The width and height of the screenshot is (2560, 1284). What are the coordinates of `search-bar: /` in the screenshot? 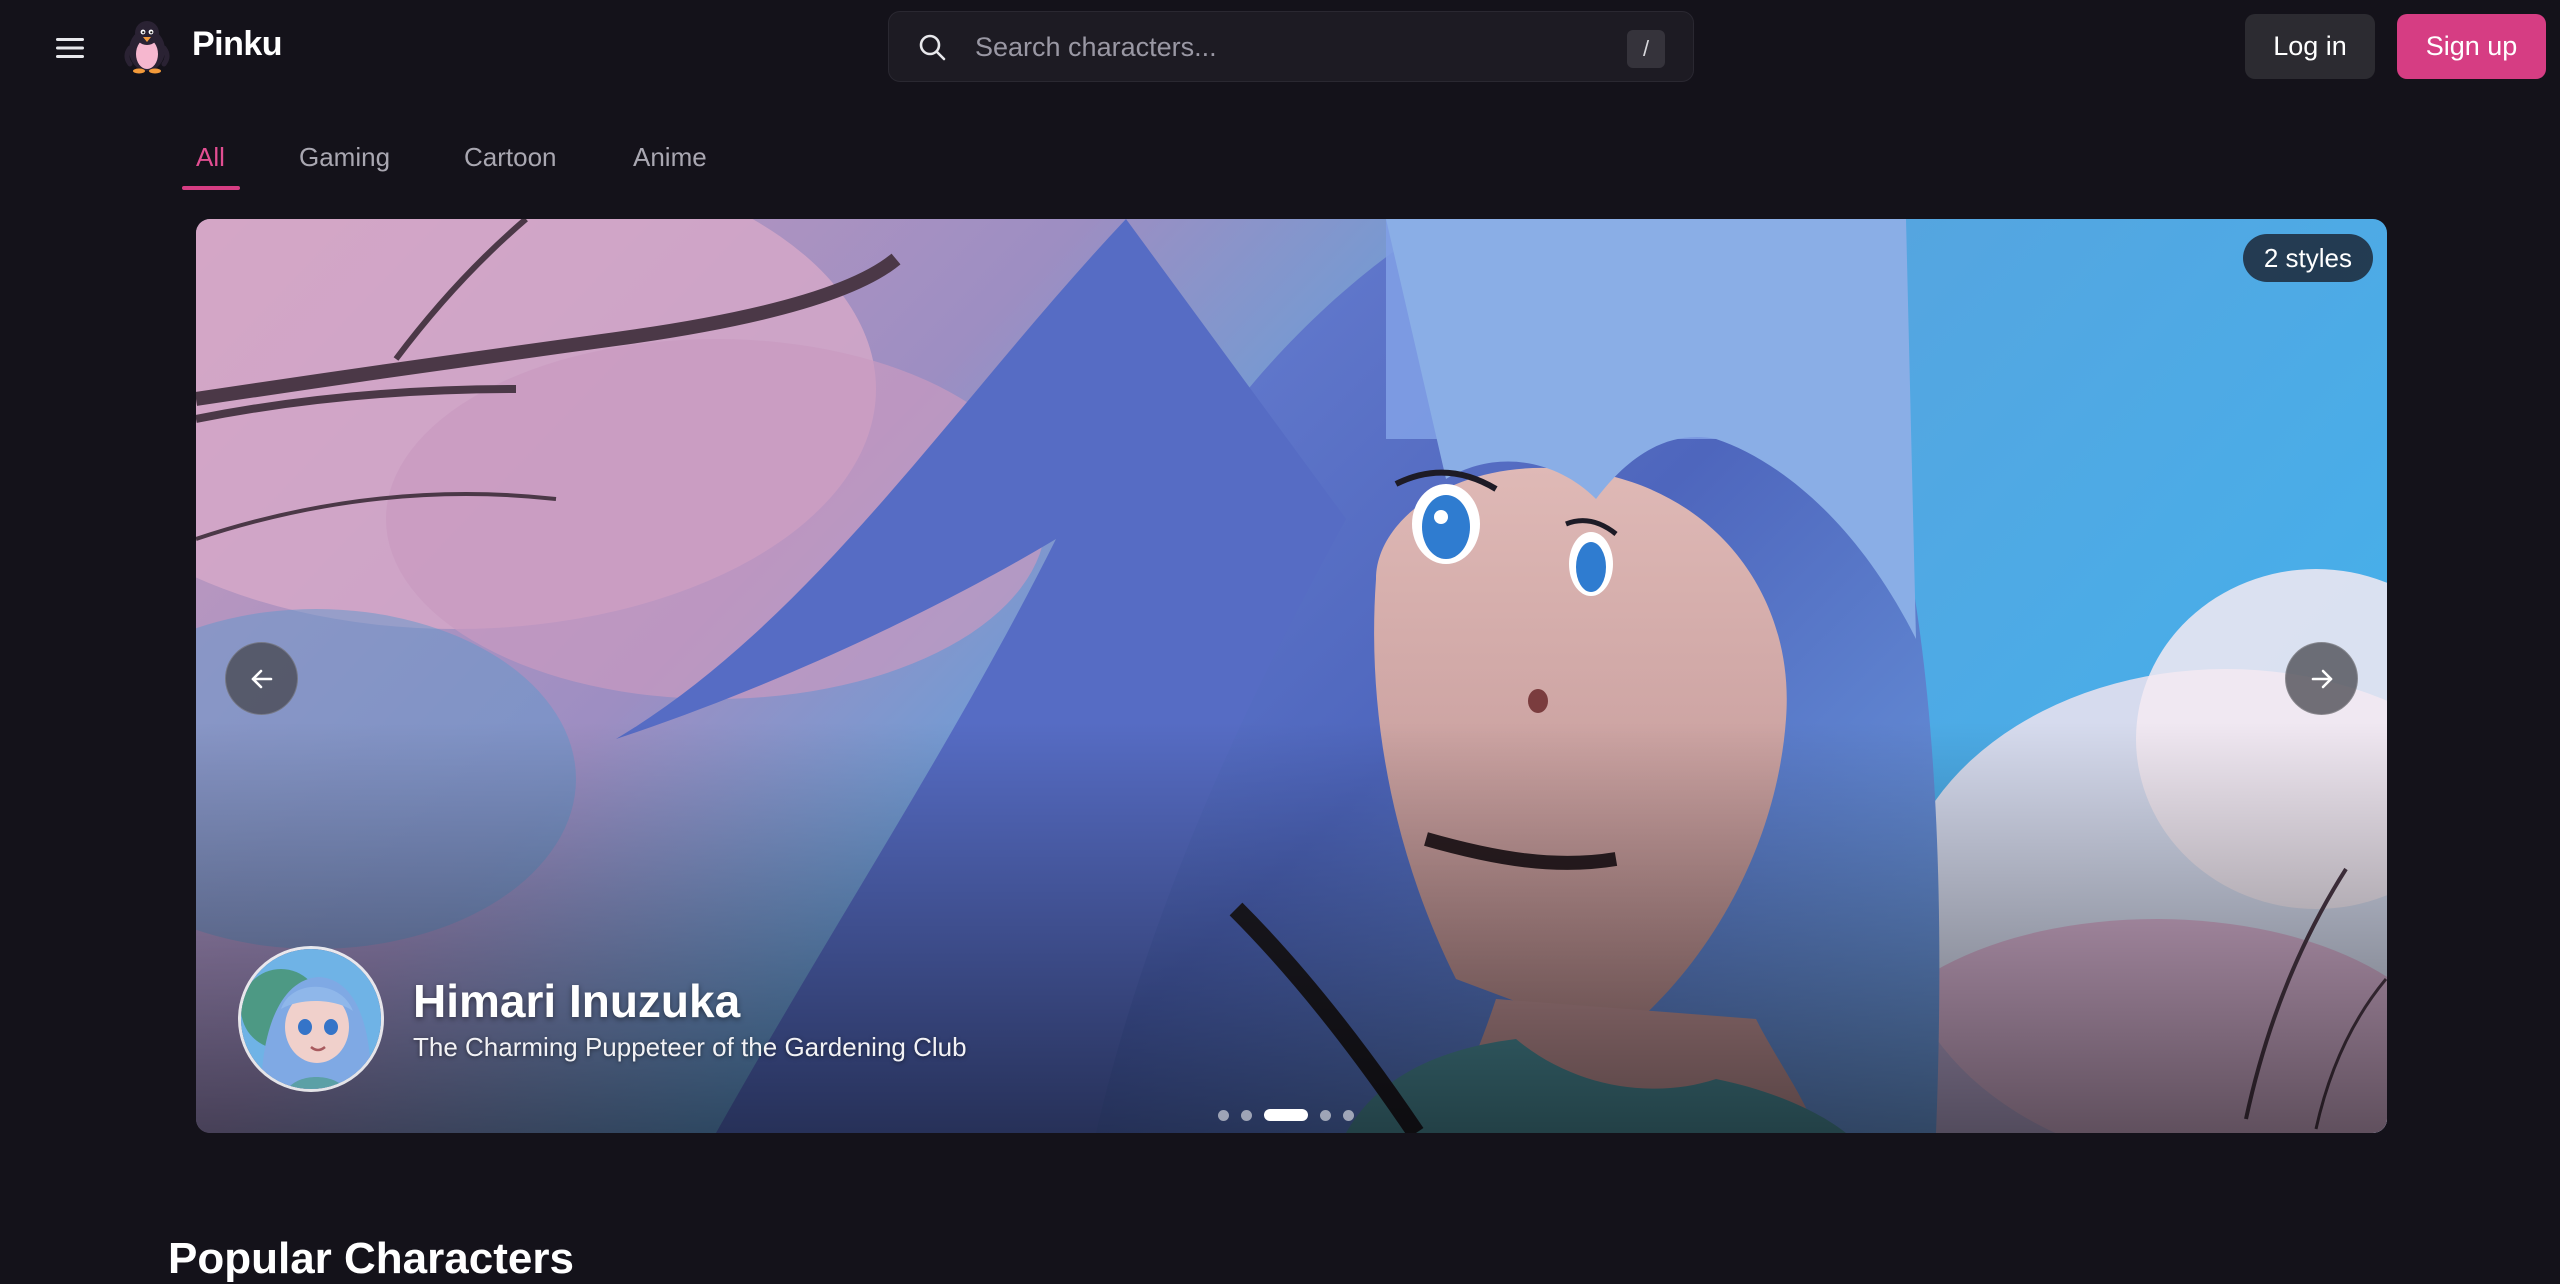 It's located at (1291, 46).